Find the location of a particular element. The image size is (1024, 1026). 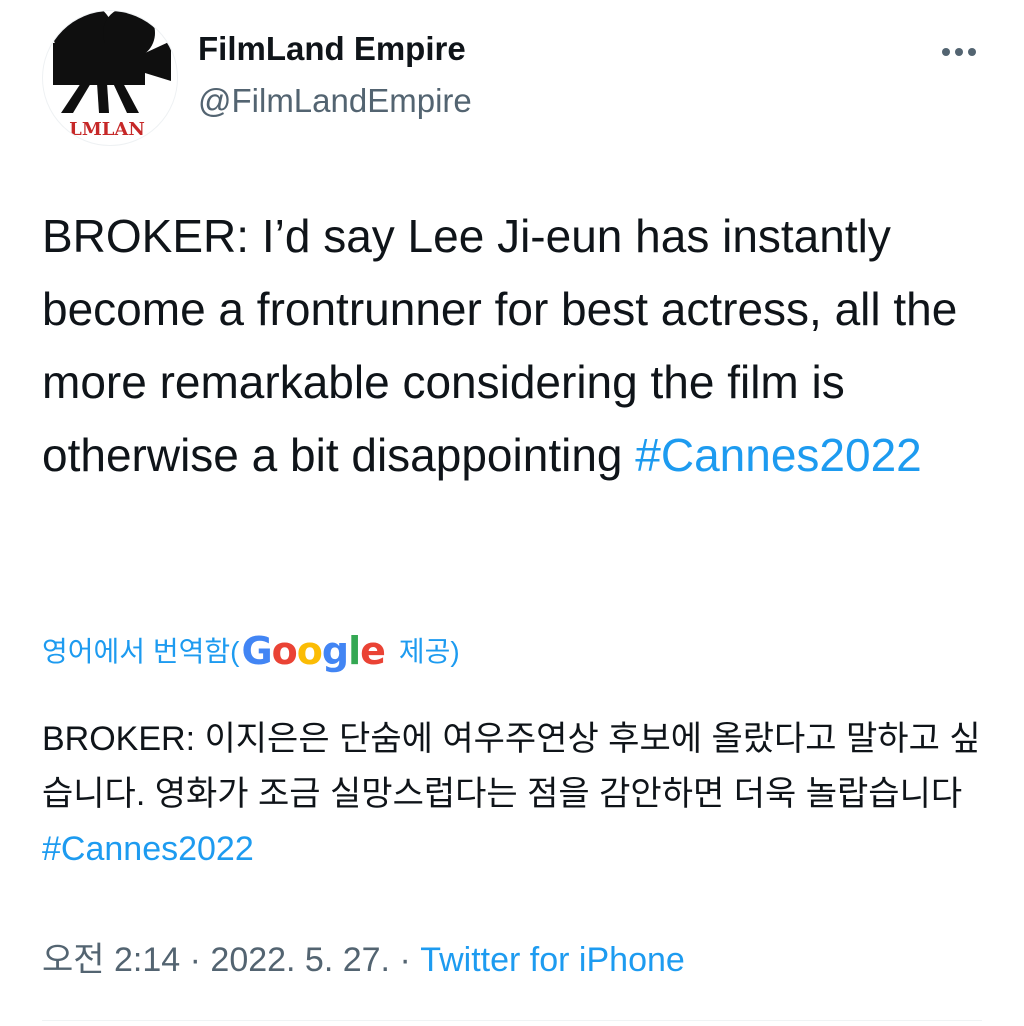

google-letter: G is located at coordinates (256, 651).